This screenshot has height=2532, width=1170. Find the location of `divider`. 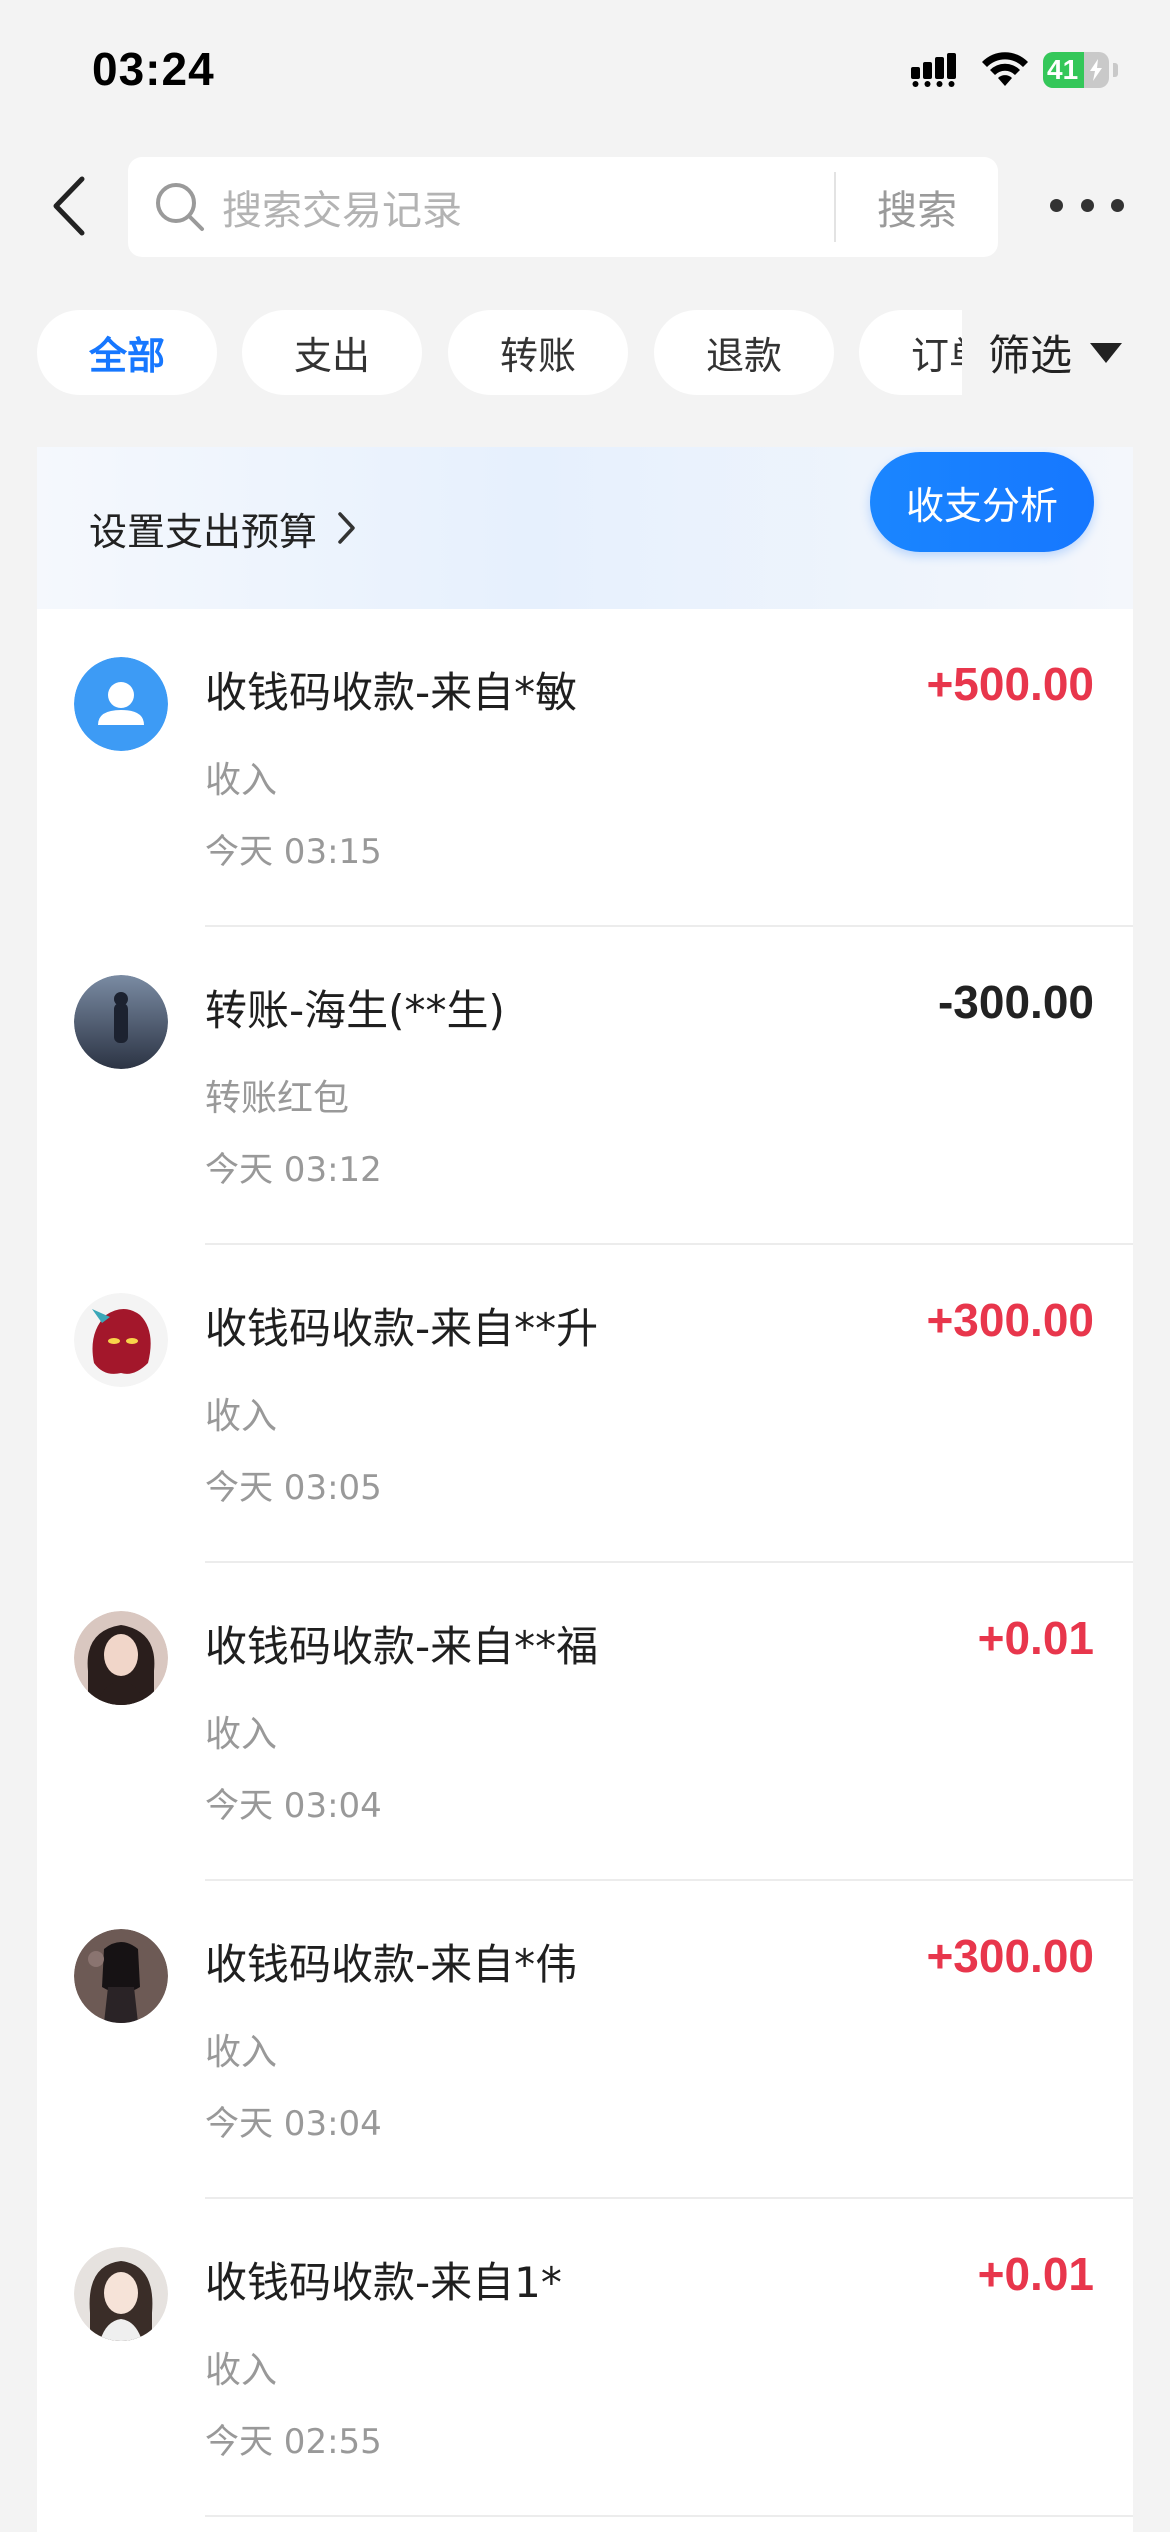

divider is located at coordinates (669, 2516).